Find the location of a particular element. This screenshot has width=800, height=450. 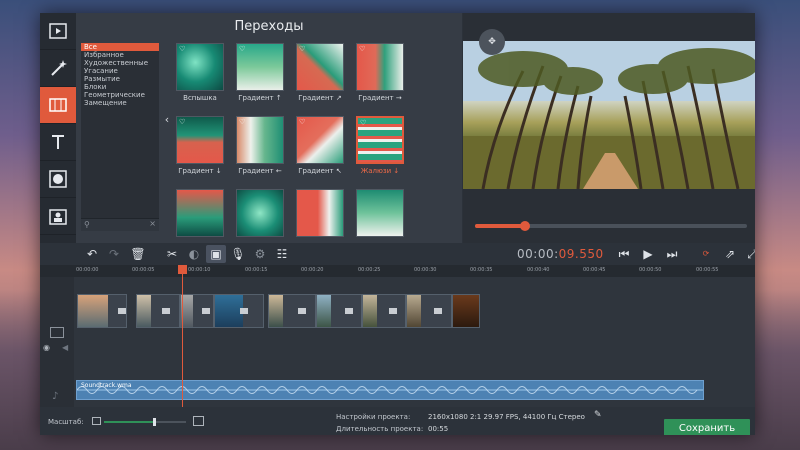

transition-label: Жалюзи ↓ is located at coordinates (380, 171).